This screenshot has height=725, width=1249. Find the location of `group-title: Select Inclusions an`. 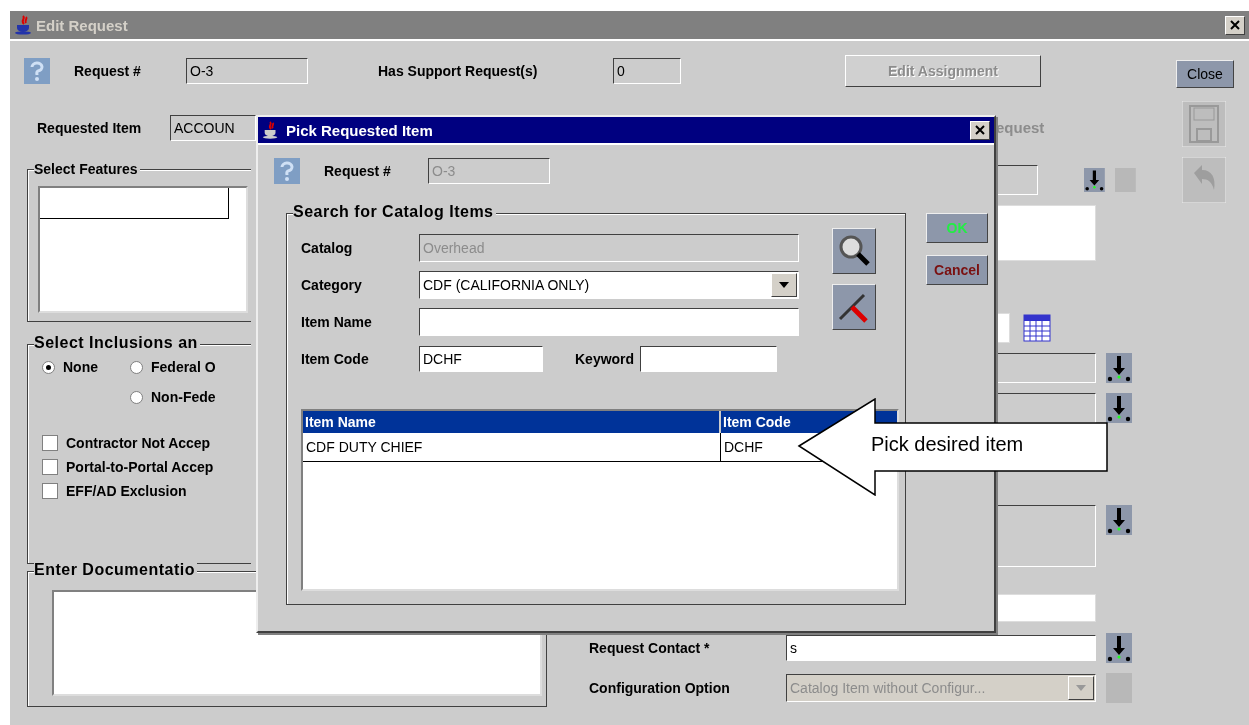

group-title: Select Inclusions an is located at coordinates (117, 343).